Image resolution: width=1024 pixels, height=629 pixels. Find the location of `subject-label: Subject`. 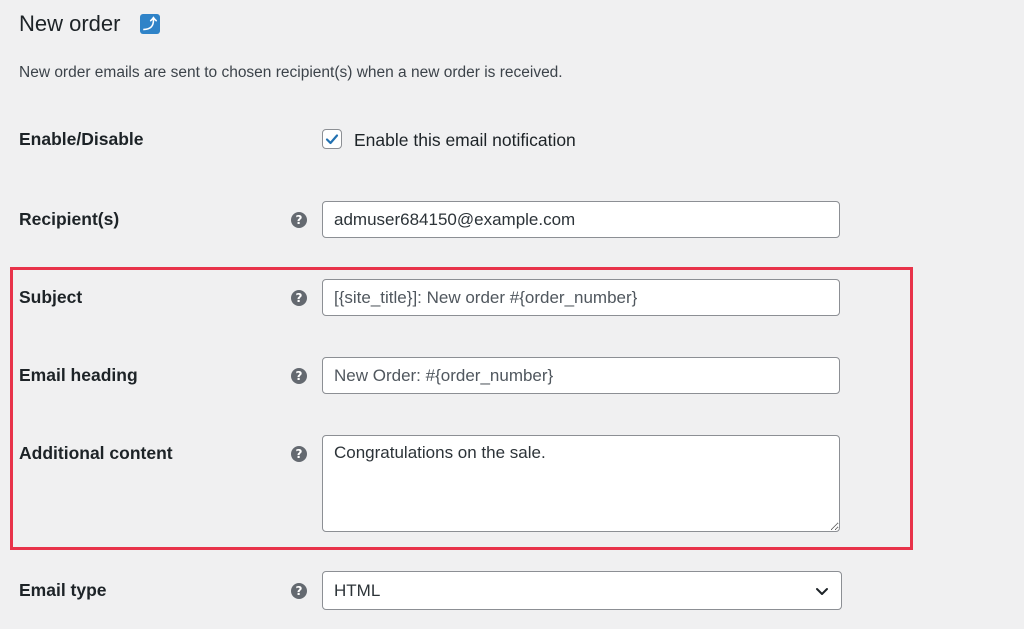

subject-label: Subject is located at coordinates (51, 297).